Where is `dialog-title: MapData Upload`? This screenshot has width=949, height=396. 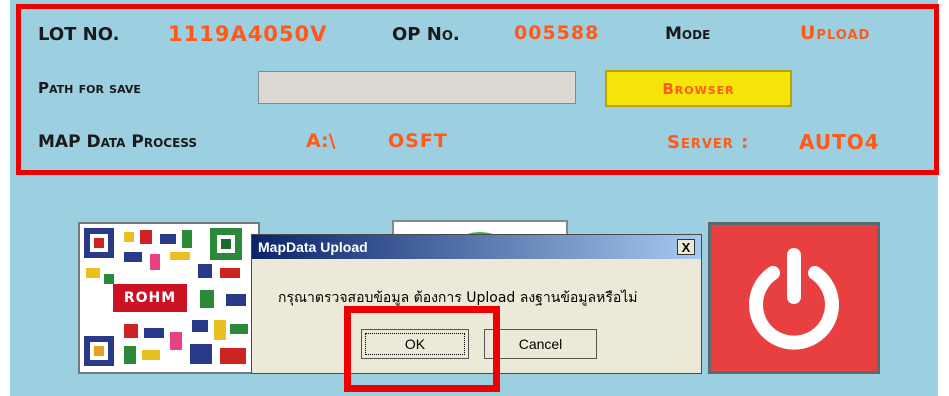 dialog-title: MapData Upload is located at coordinates (313, 247).